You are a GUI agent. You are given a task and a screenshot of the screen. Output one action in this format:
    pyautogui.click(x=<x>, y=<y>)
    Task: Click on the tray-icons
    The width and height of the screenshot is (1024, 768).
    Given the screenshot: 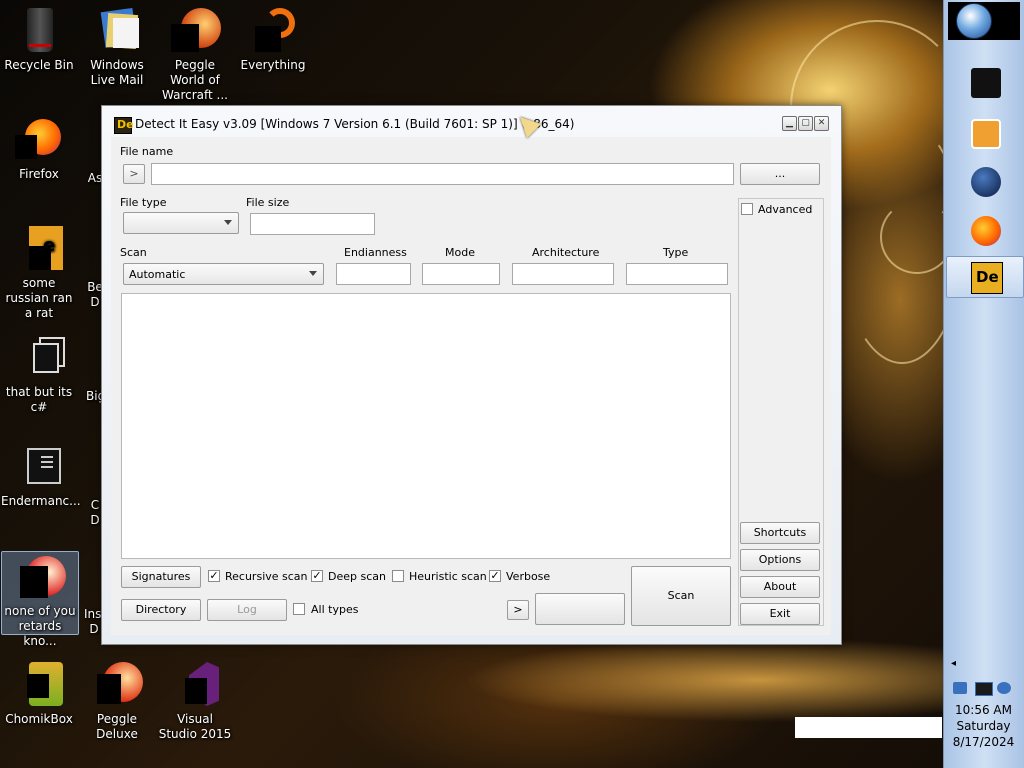 What is the action you would take?
    pyautogui.click(x=983, y=688)
    